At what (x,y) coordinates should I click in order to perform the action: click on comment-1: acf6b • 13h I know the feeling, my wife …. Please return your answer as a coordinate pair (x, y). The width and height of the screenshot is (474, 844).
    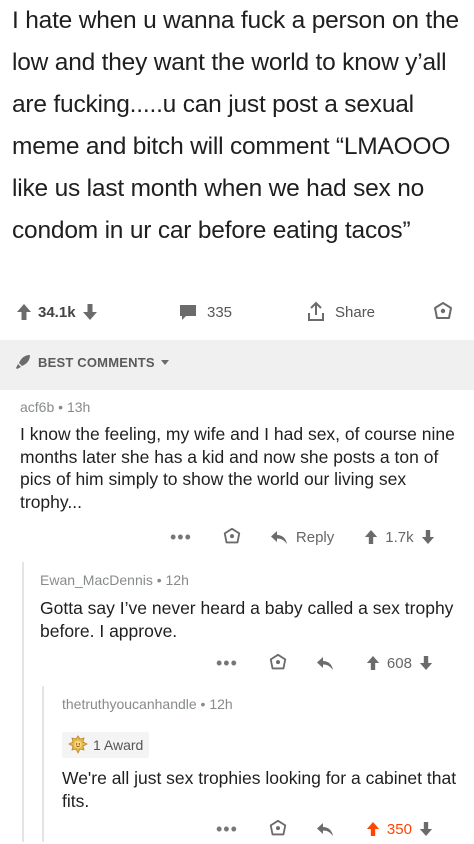
    Looking at the image, I should click on (240, 456).